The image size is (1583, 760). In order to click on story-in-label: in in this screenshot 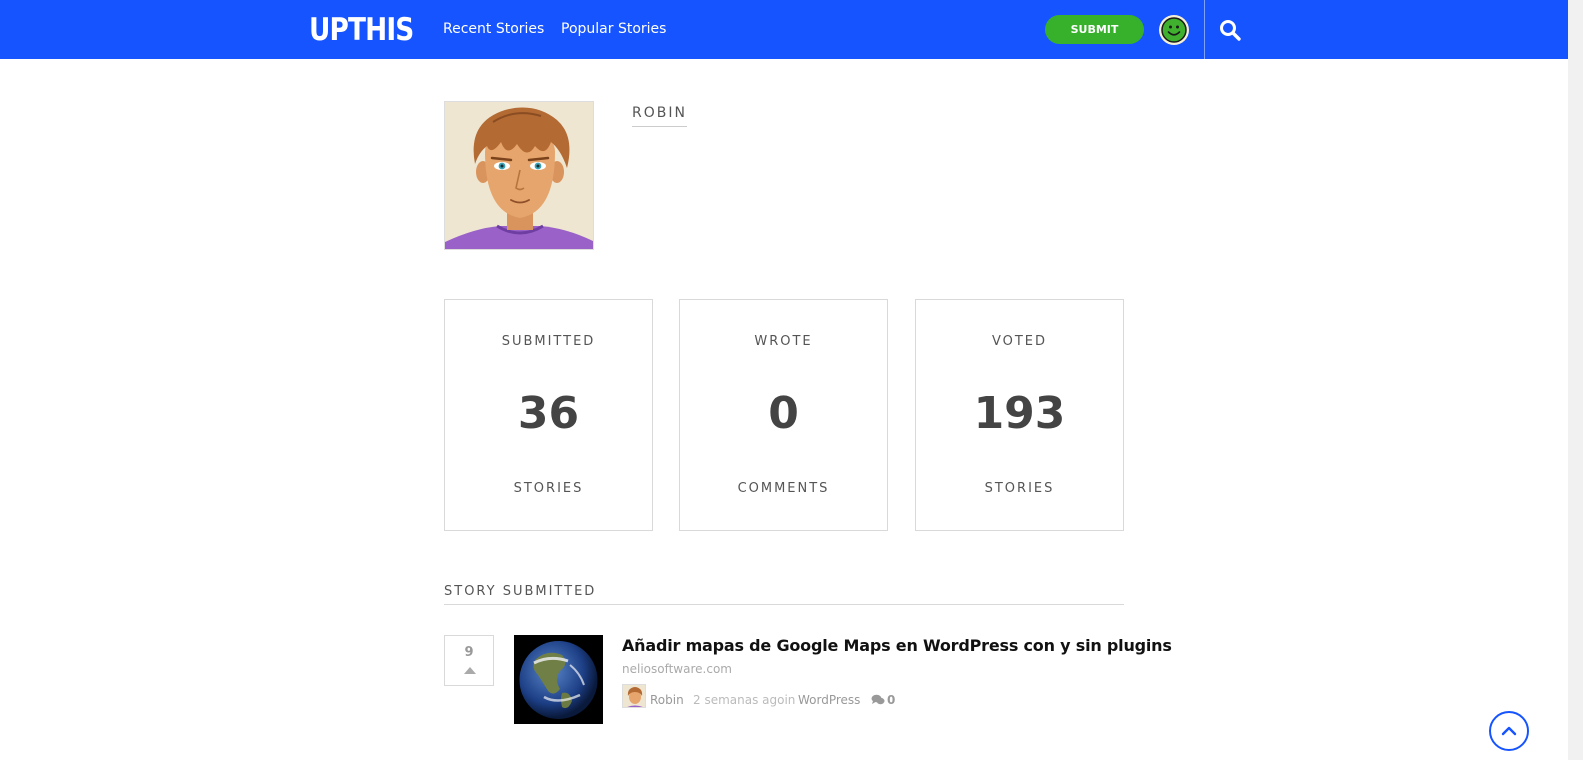, I will do `click(790, 700)`.